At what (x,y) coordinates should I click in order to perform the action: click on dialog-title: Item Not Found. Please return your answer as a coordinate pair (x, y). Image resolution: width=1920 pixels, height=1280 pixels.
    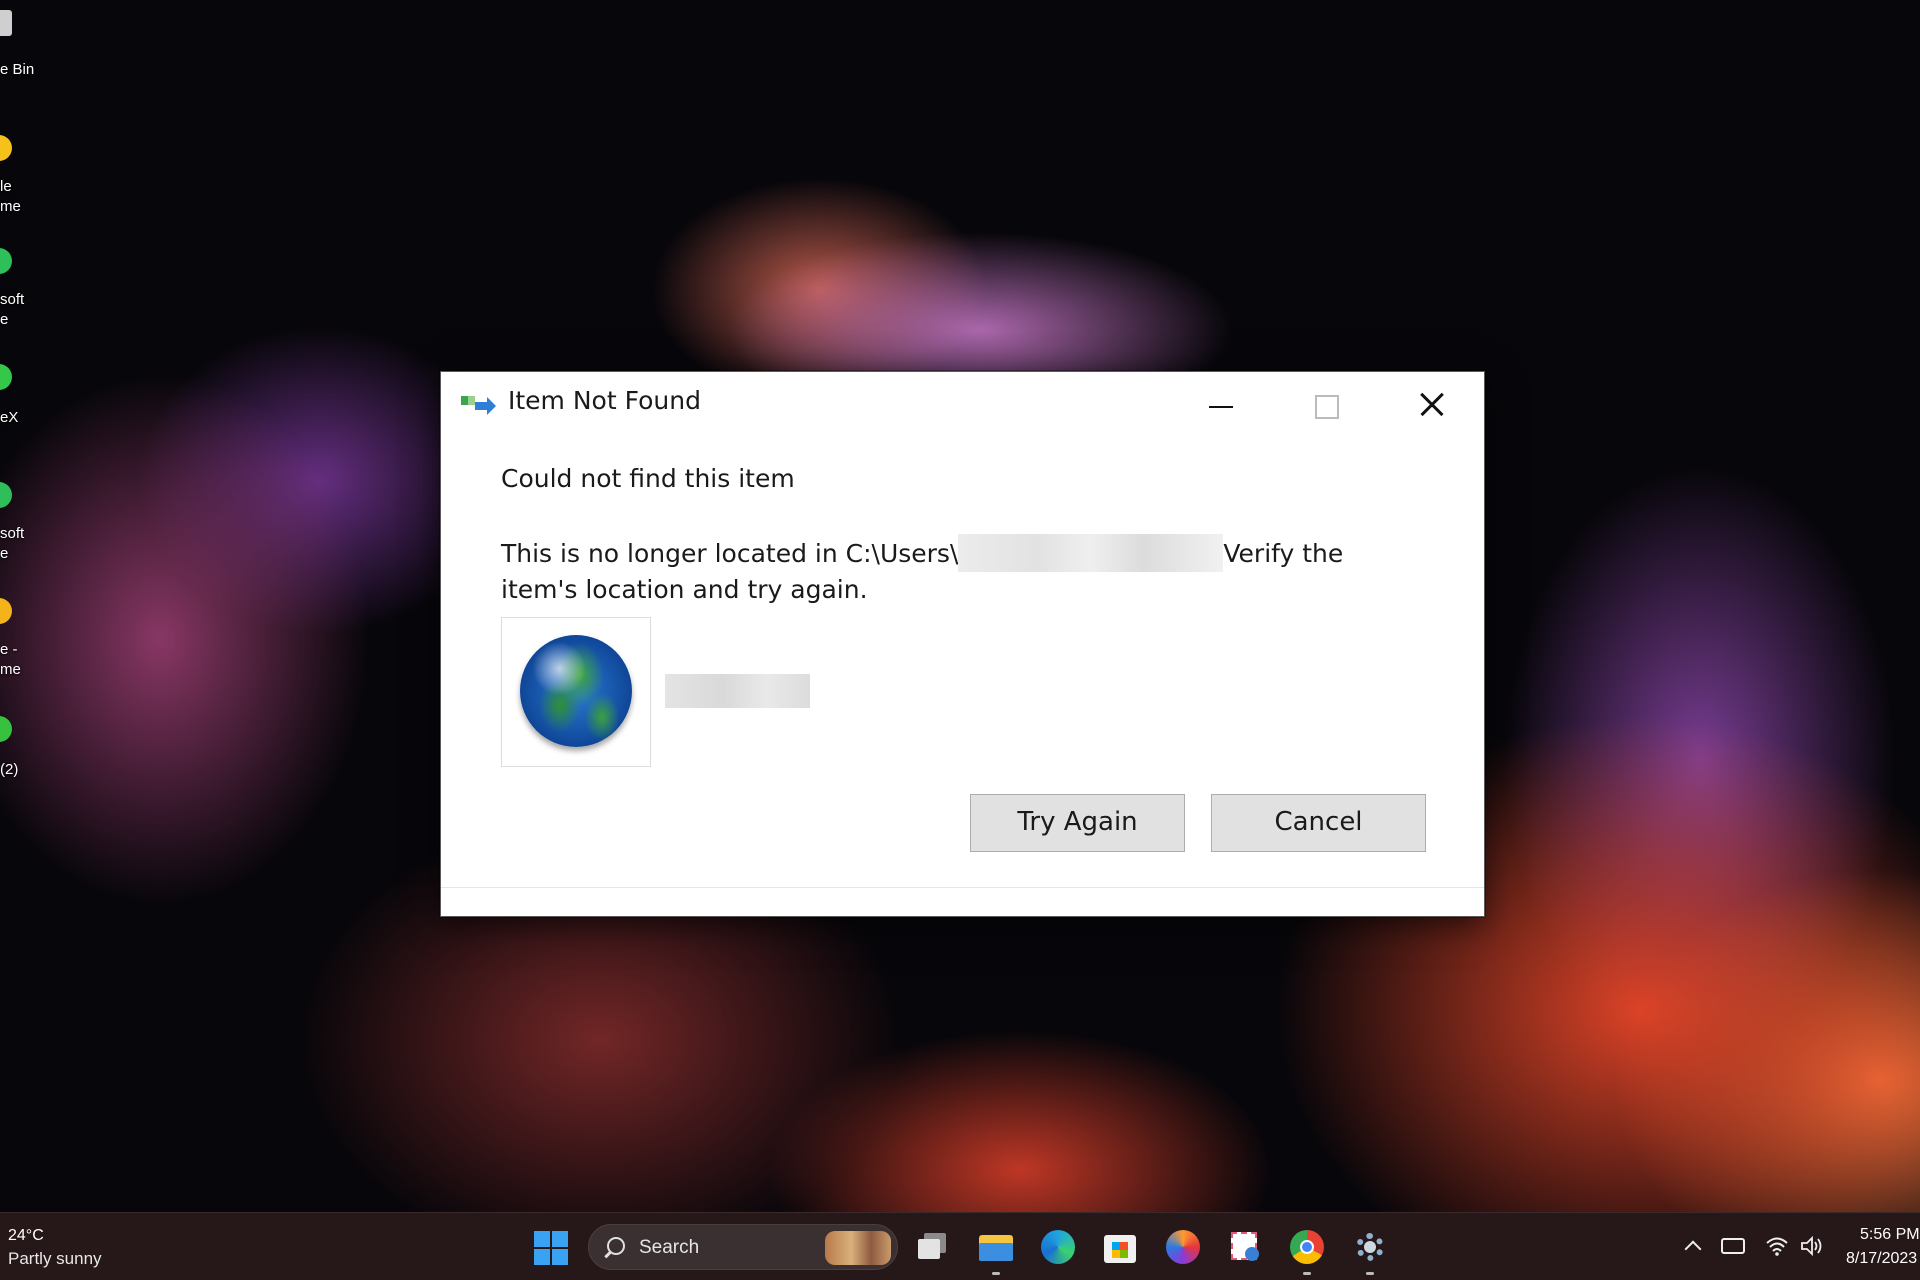
    Looking at the image, I should click on (604, 400).